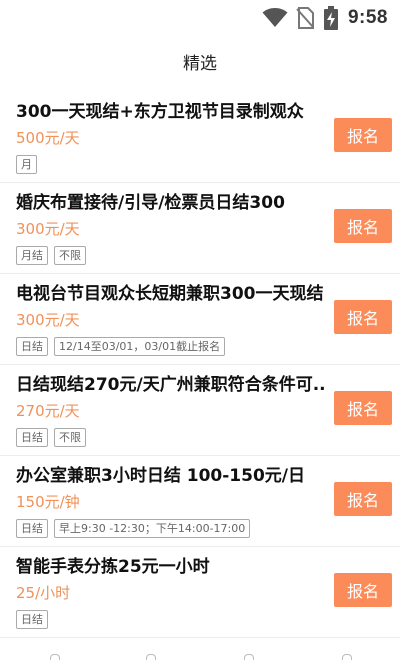  What do you see at coordinates (275, 17) in the screenshot?
I see `wifi-icon` at bounding box center [275, 17].